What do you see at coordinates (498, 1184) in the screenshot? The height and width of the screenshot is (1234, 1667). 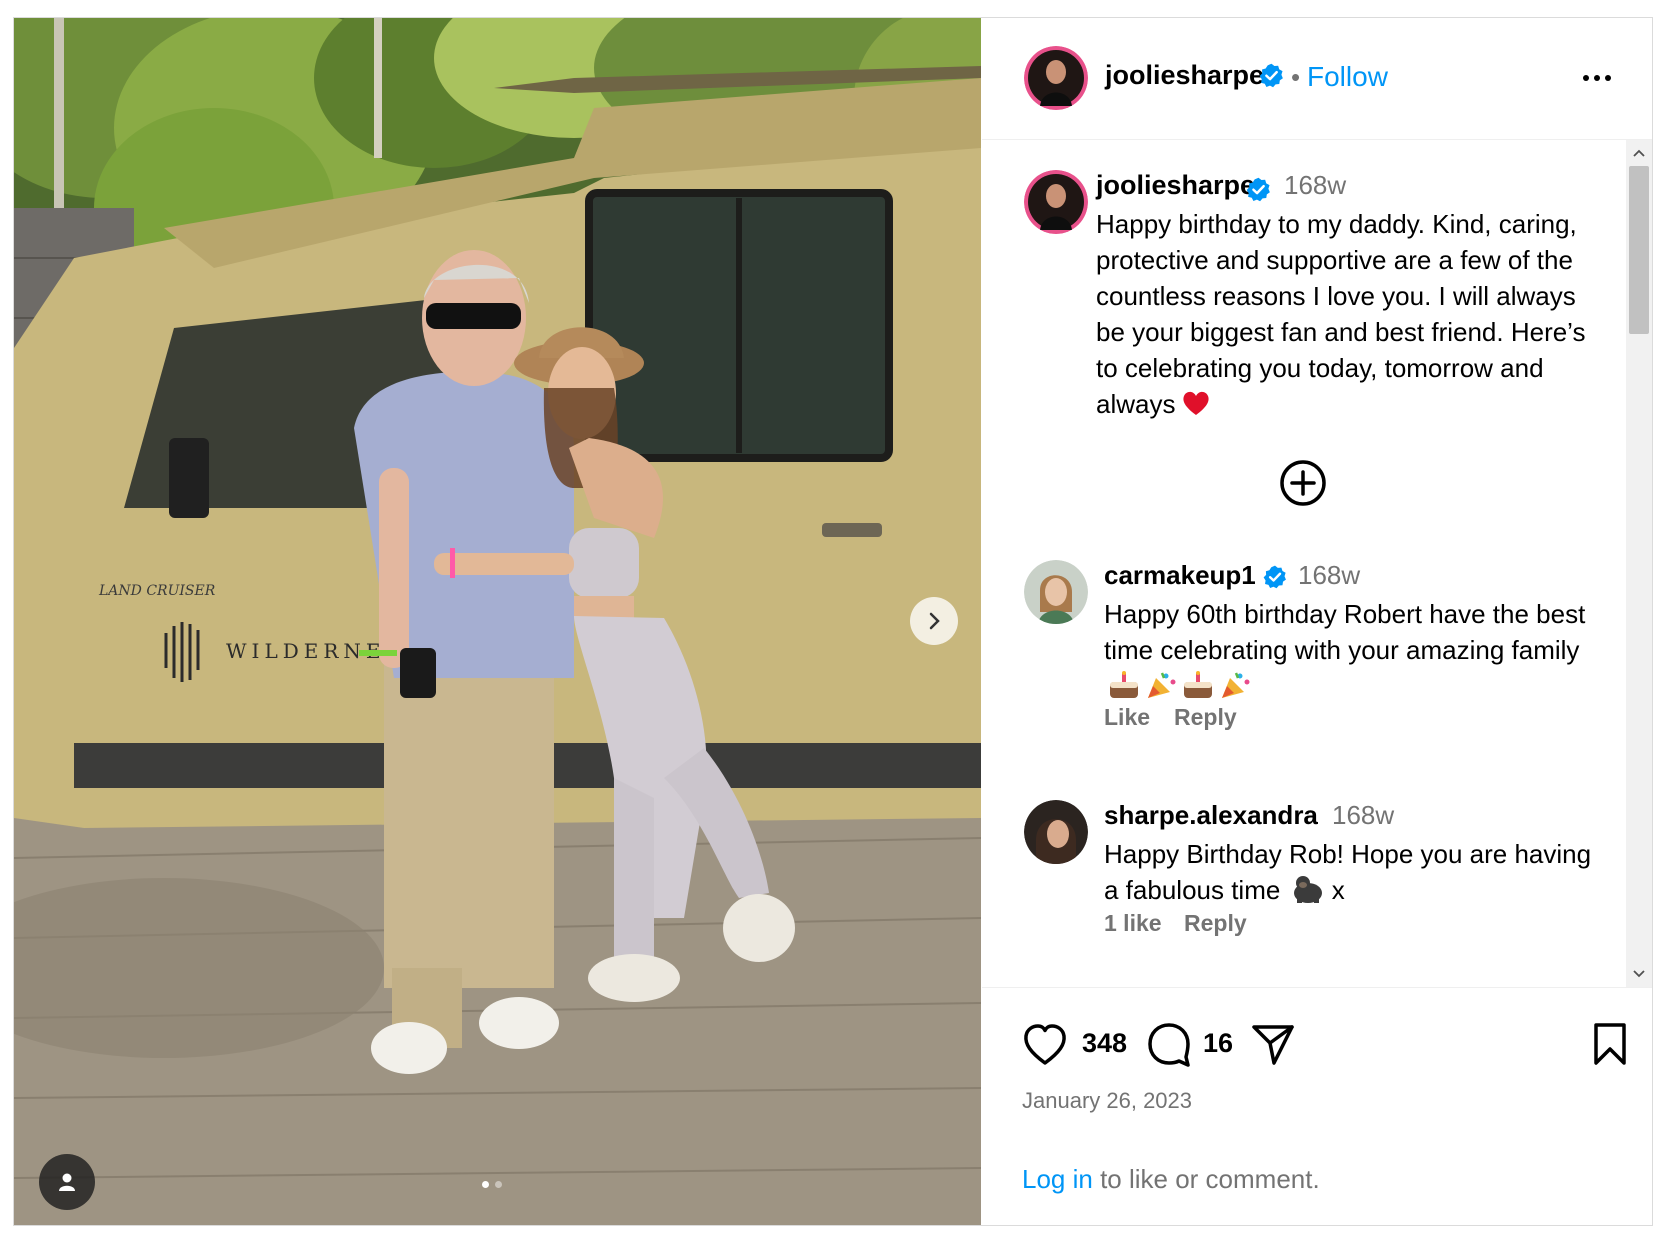 I see `carousel-dot` at bounding box center [498, 1184].